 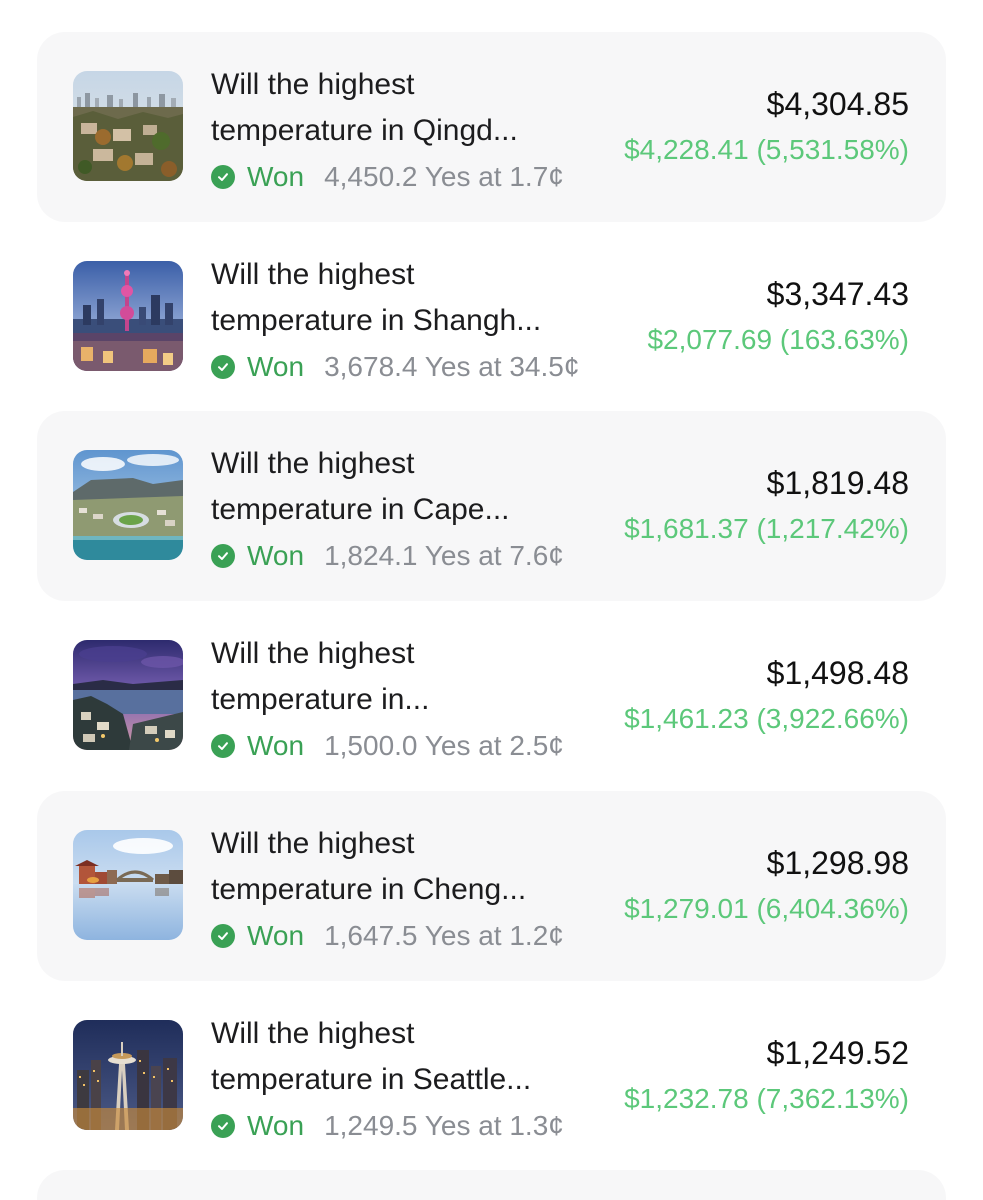 What do you see at coordinates (837, 1053) in the screenshot?
I see `position-value: $1,249.52` at bounding box center [837, 1053].